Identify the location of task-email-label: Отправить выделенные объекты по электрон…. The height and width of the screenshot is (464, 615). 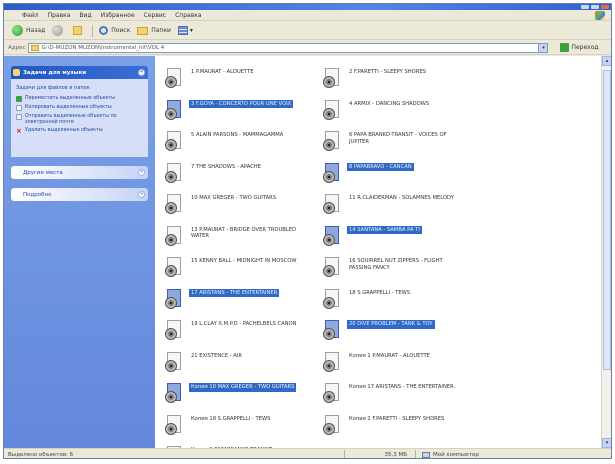
(71, 119).